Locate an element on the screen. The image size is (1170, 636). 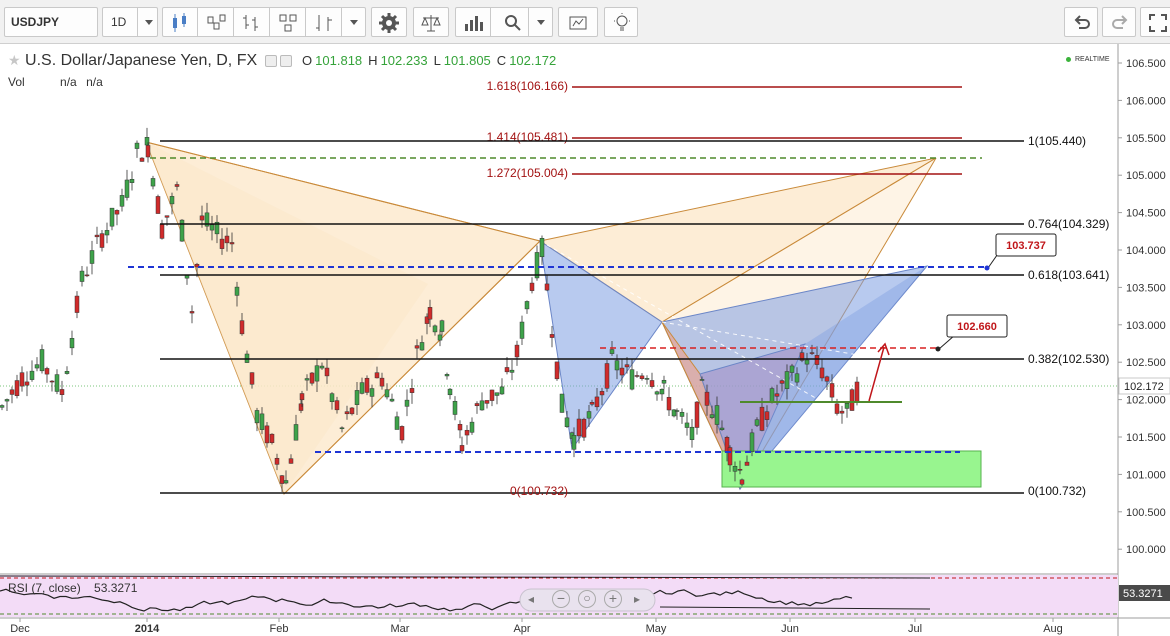
scroll-right-icon: ▸ is located at coordinates (637, 599).